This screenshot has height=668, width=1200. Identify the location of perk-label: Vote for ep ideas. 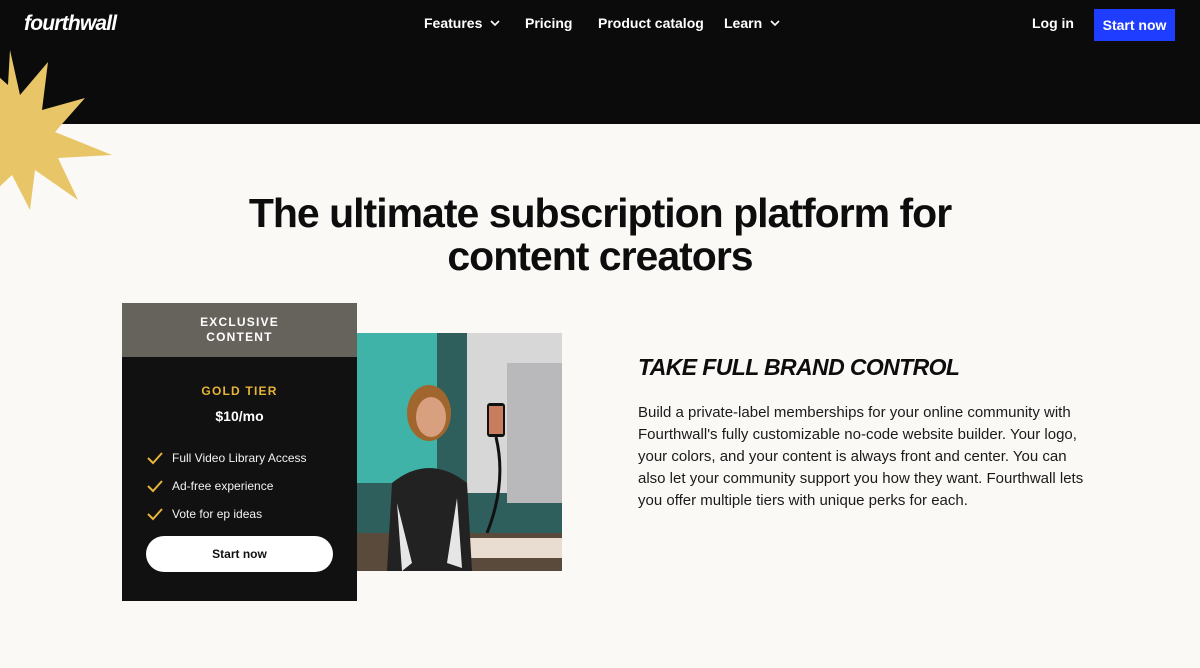
(217, 514).